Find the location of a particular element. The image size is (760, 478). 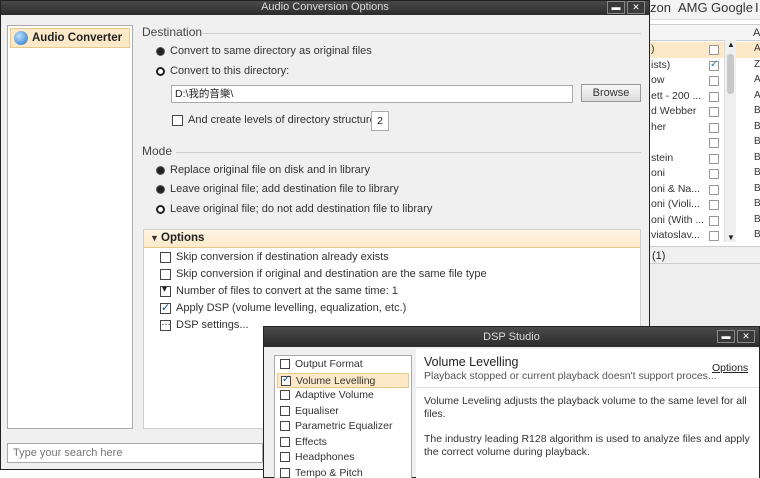

dsp-module-item: Headphones is located at coordinates (343, 458).